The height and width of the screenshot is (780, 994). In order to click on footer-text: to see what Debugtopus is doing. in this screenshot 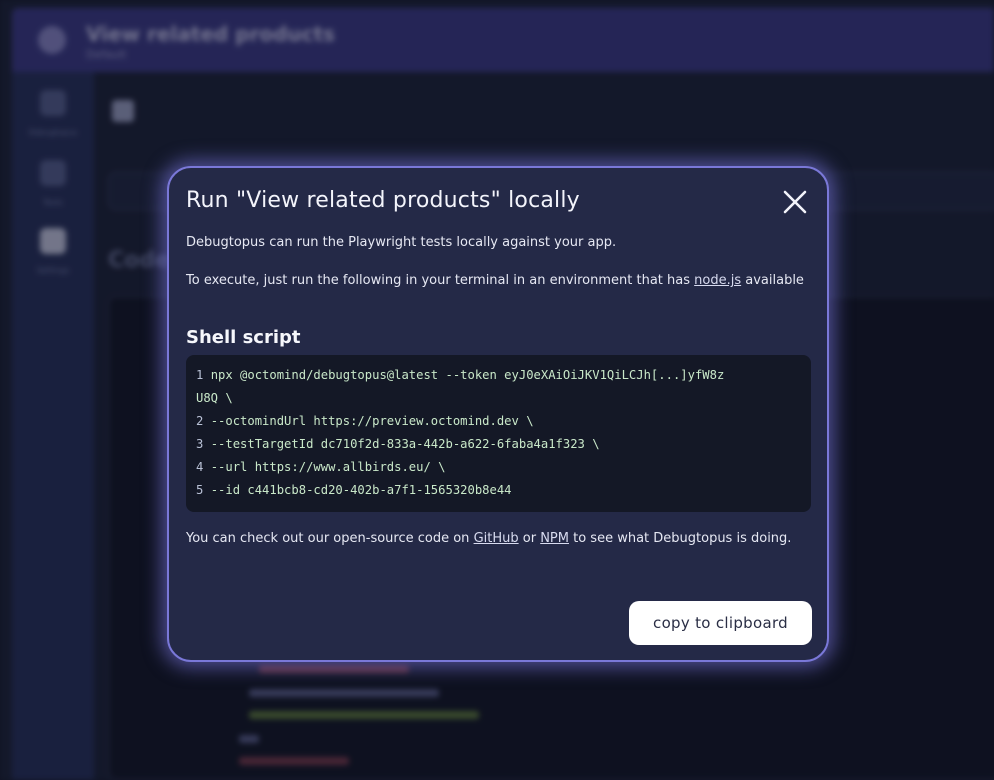, I will do `click(680, 538)`.